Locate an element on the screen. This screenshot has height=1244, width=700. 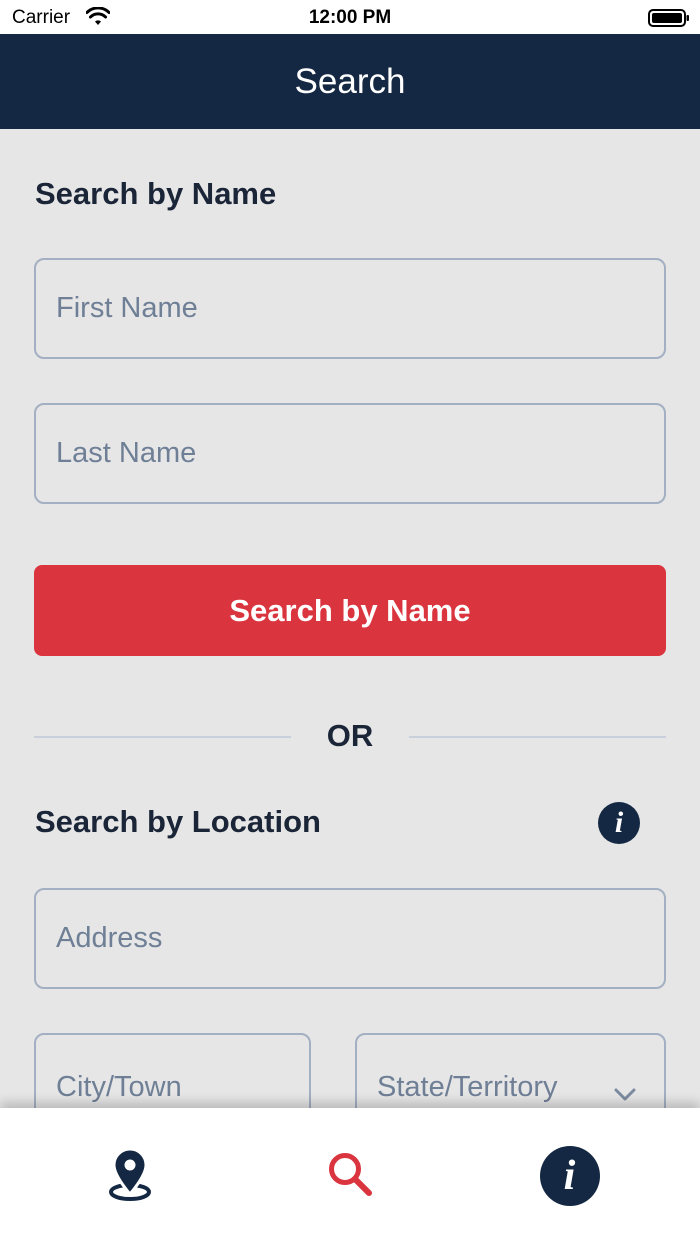
city-town-placeholder: City/Town is located at coordinates (119, 1087).